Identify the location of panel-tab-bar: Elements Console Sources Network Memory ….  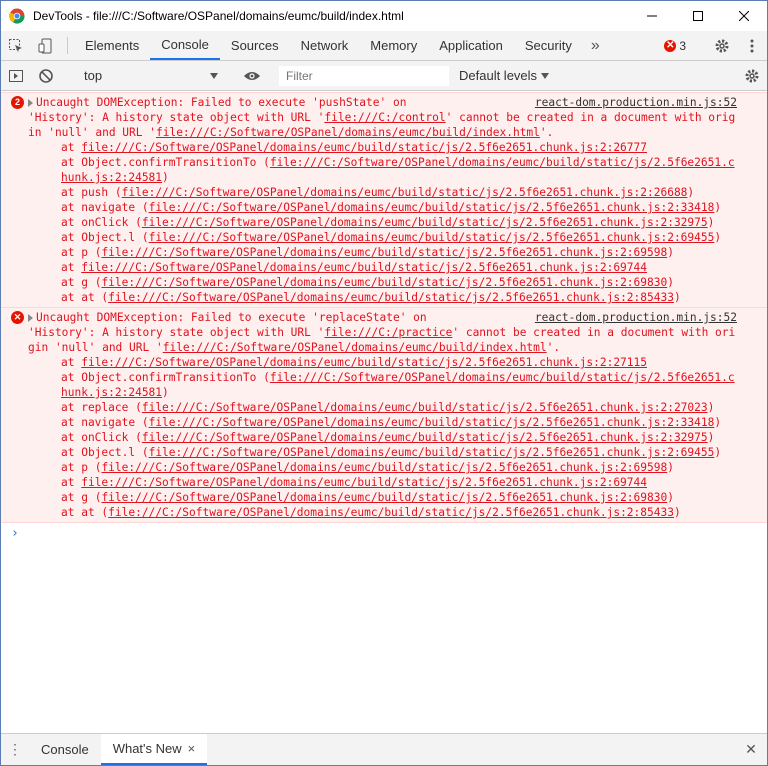
(384, 46).